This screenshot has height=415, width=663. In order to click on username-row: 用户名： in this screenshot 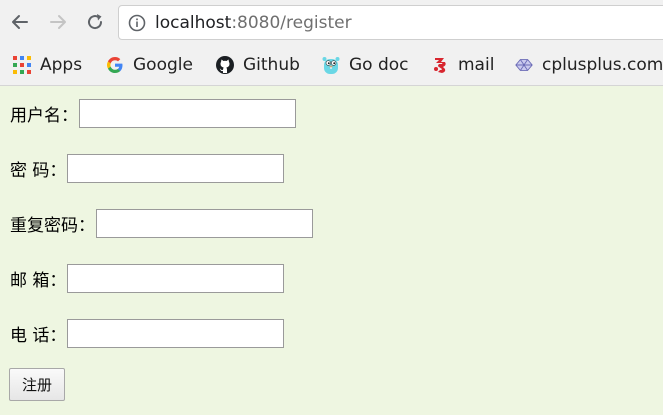, I will do `click(153, 113)`.